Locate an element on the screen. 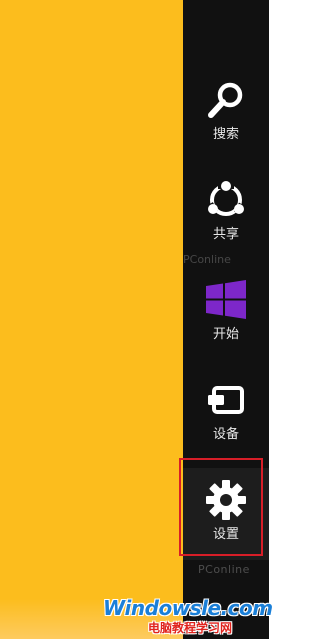 This screenshot has width=320, height=639. charm-search: 搜索 is located at coordinates (226, 114).